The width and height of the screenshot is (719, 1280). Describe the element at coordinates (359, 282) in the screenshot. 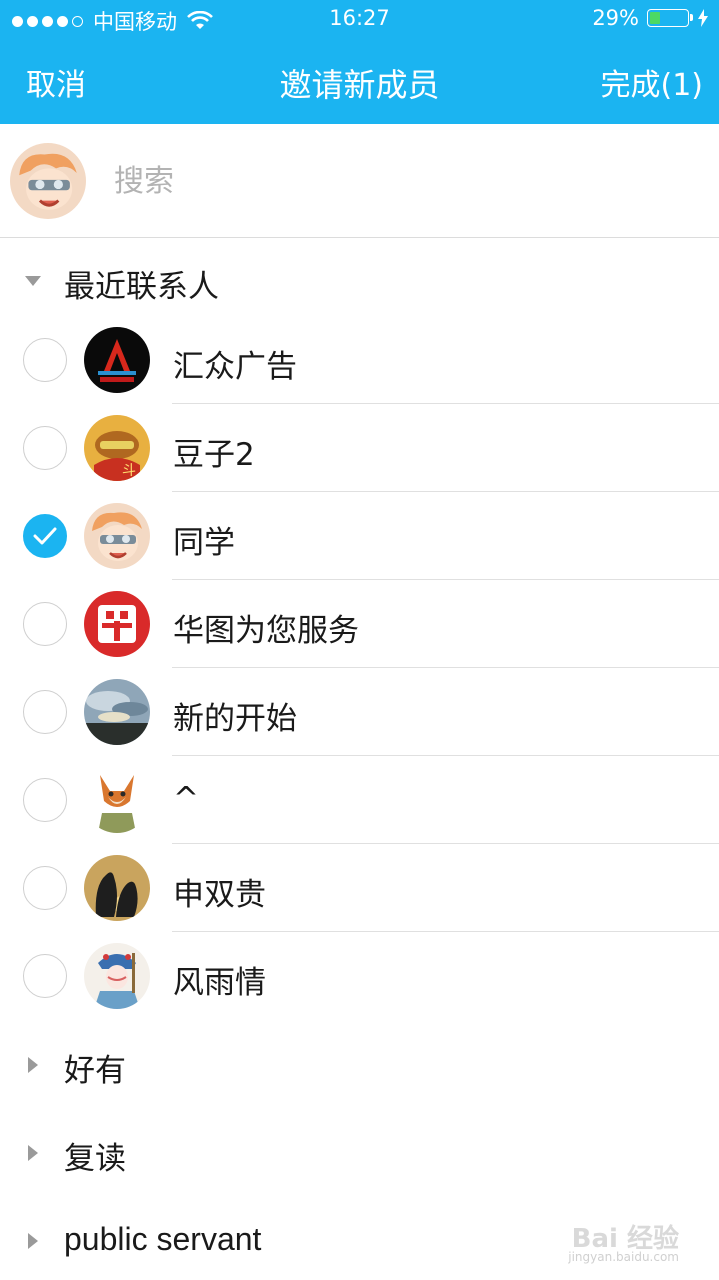

I see `group-recent-contacts: 最近联系人` at that location.